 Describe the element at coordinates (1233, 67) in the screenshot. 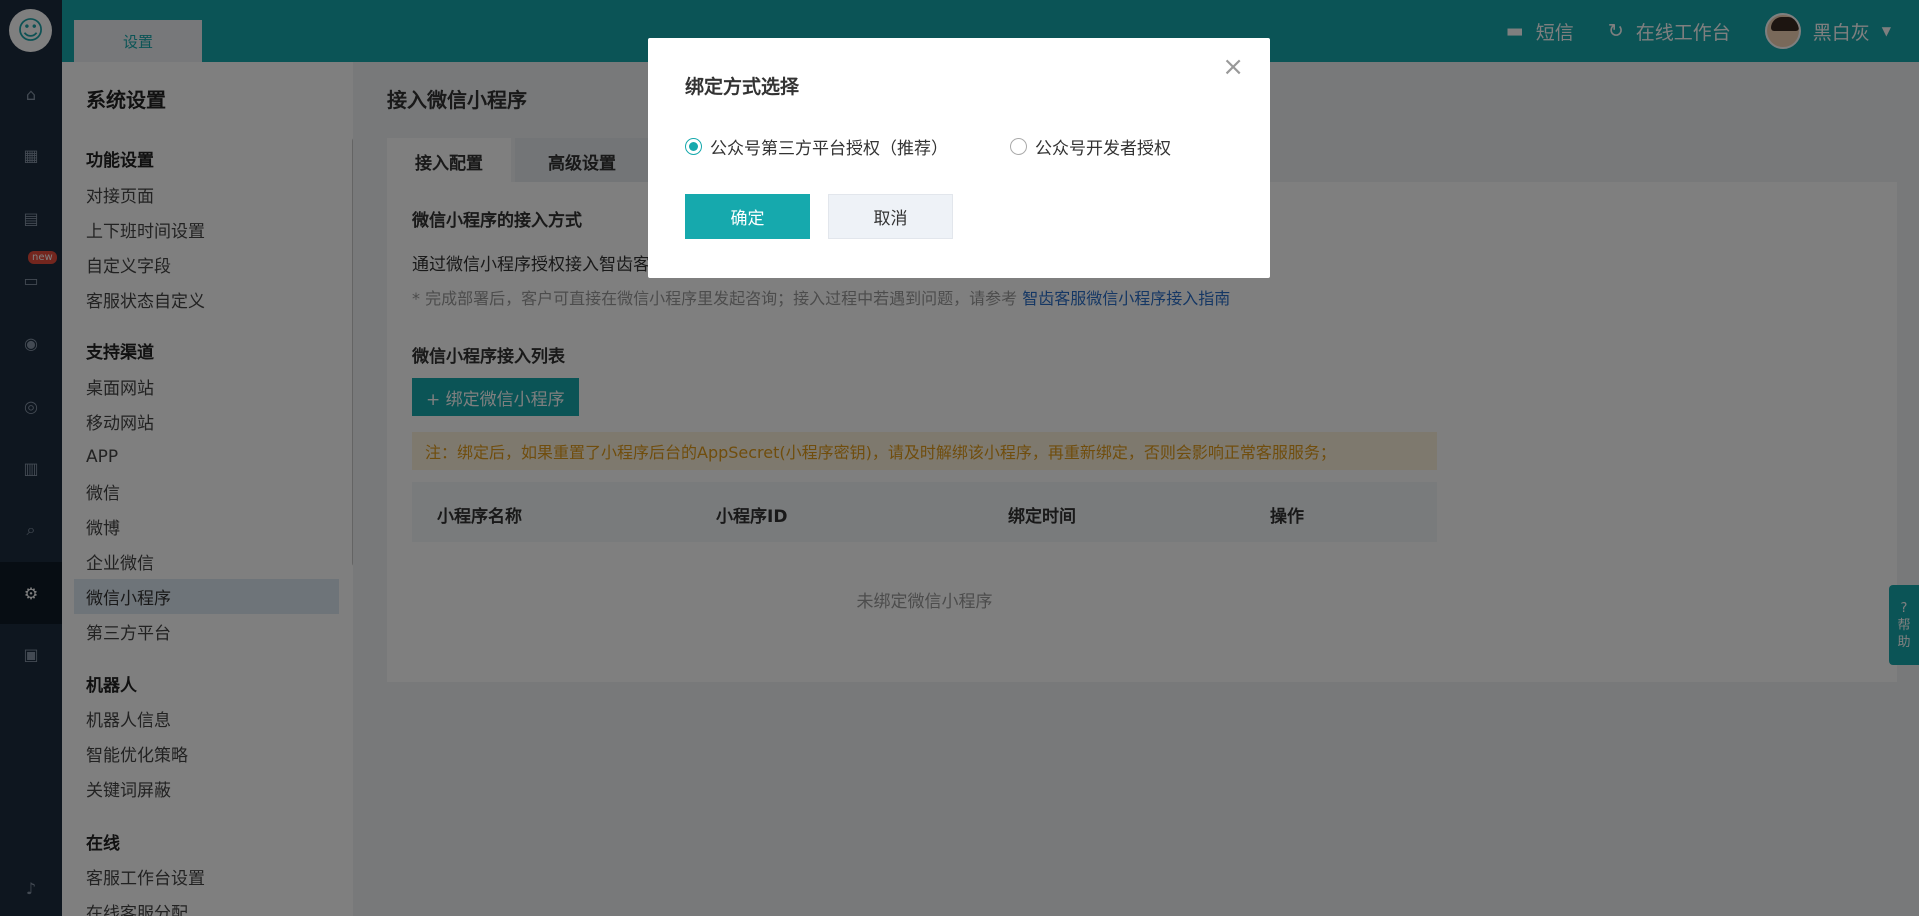

I see `close-icon: ×` at that location.